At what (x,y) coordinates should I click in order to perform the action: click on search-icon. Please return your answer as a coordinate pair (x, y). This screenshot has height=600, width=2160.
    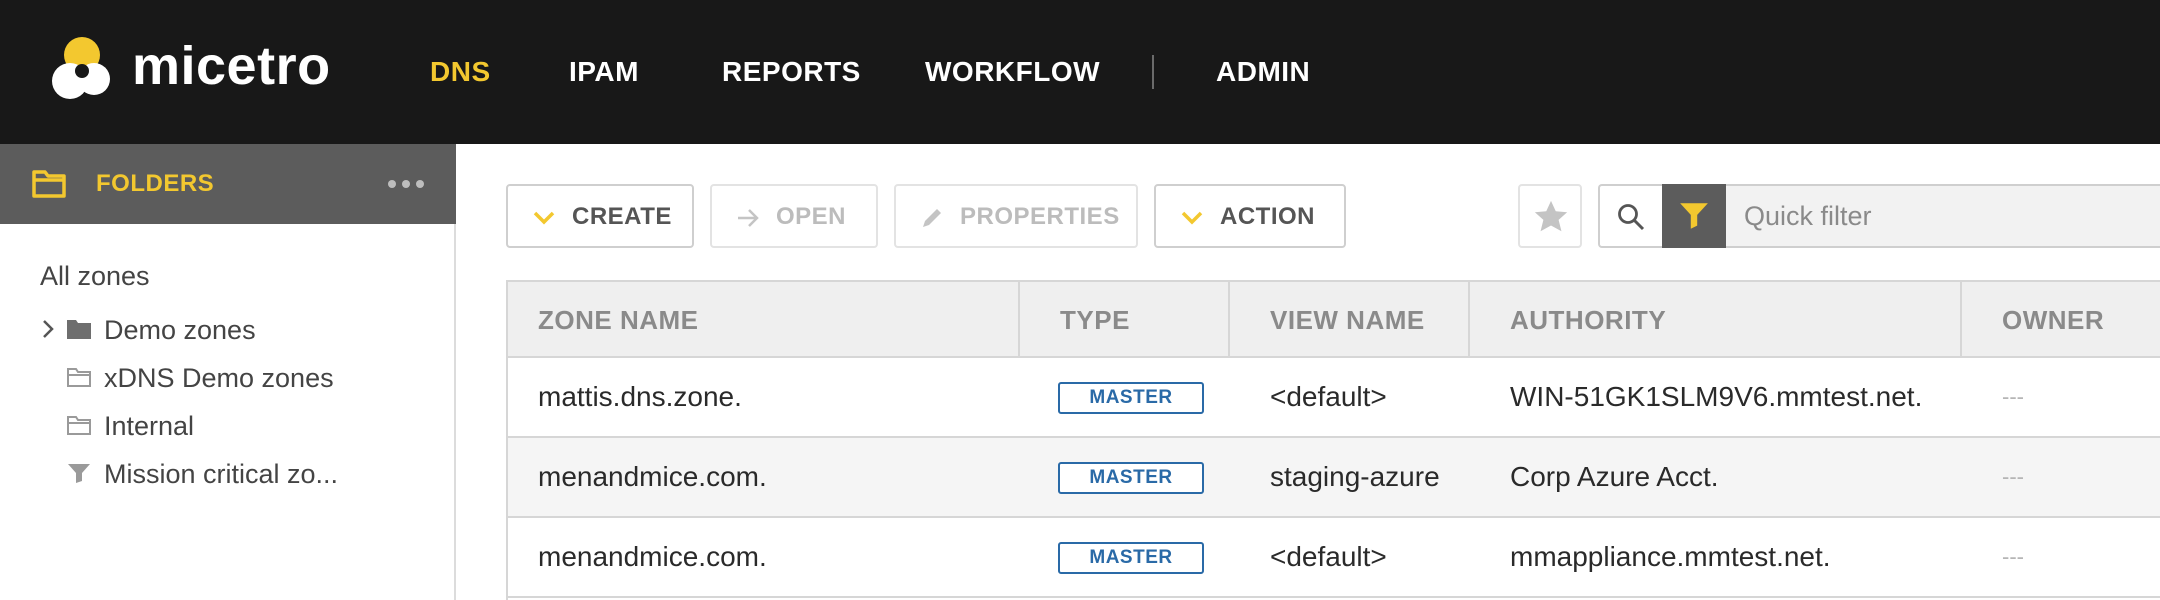
    Looking at the image, I should click on (1631, 217).